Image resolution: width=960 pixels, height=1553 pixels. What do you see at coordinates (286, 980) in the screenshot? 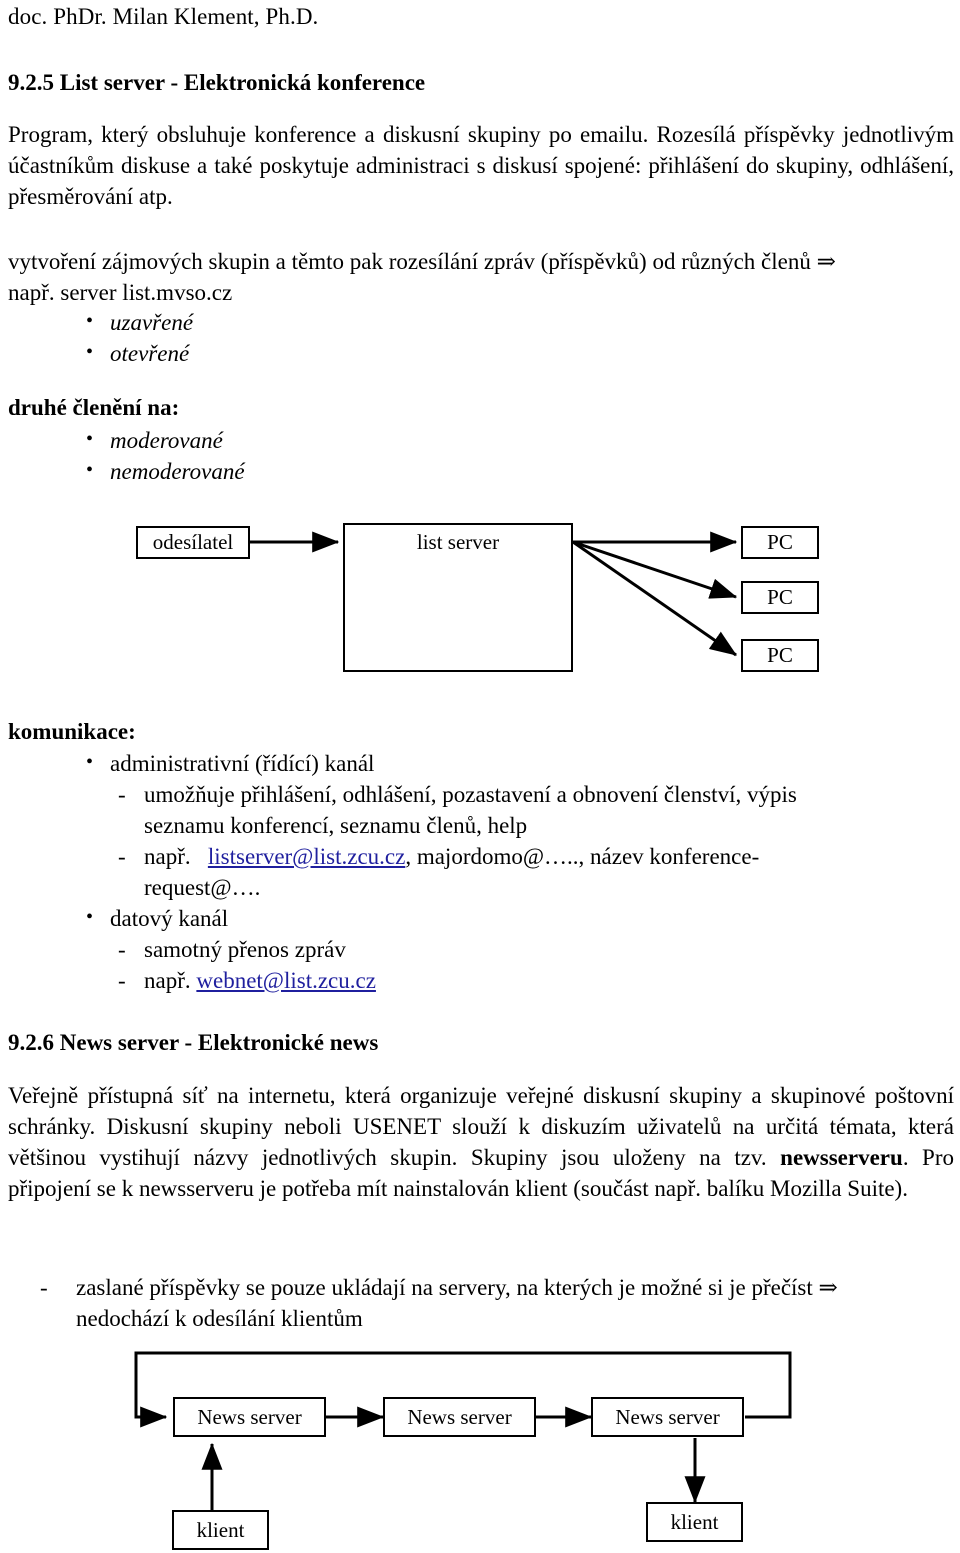
I see `link-webnet-email: webnet@list.zcu.cz` at bounding box center [286, 980].